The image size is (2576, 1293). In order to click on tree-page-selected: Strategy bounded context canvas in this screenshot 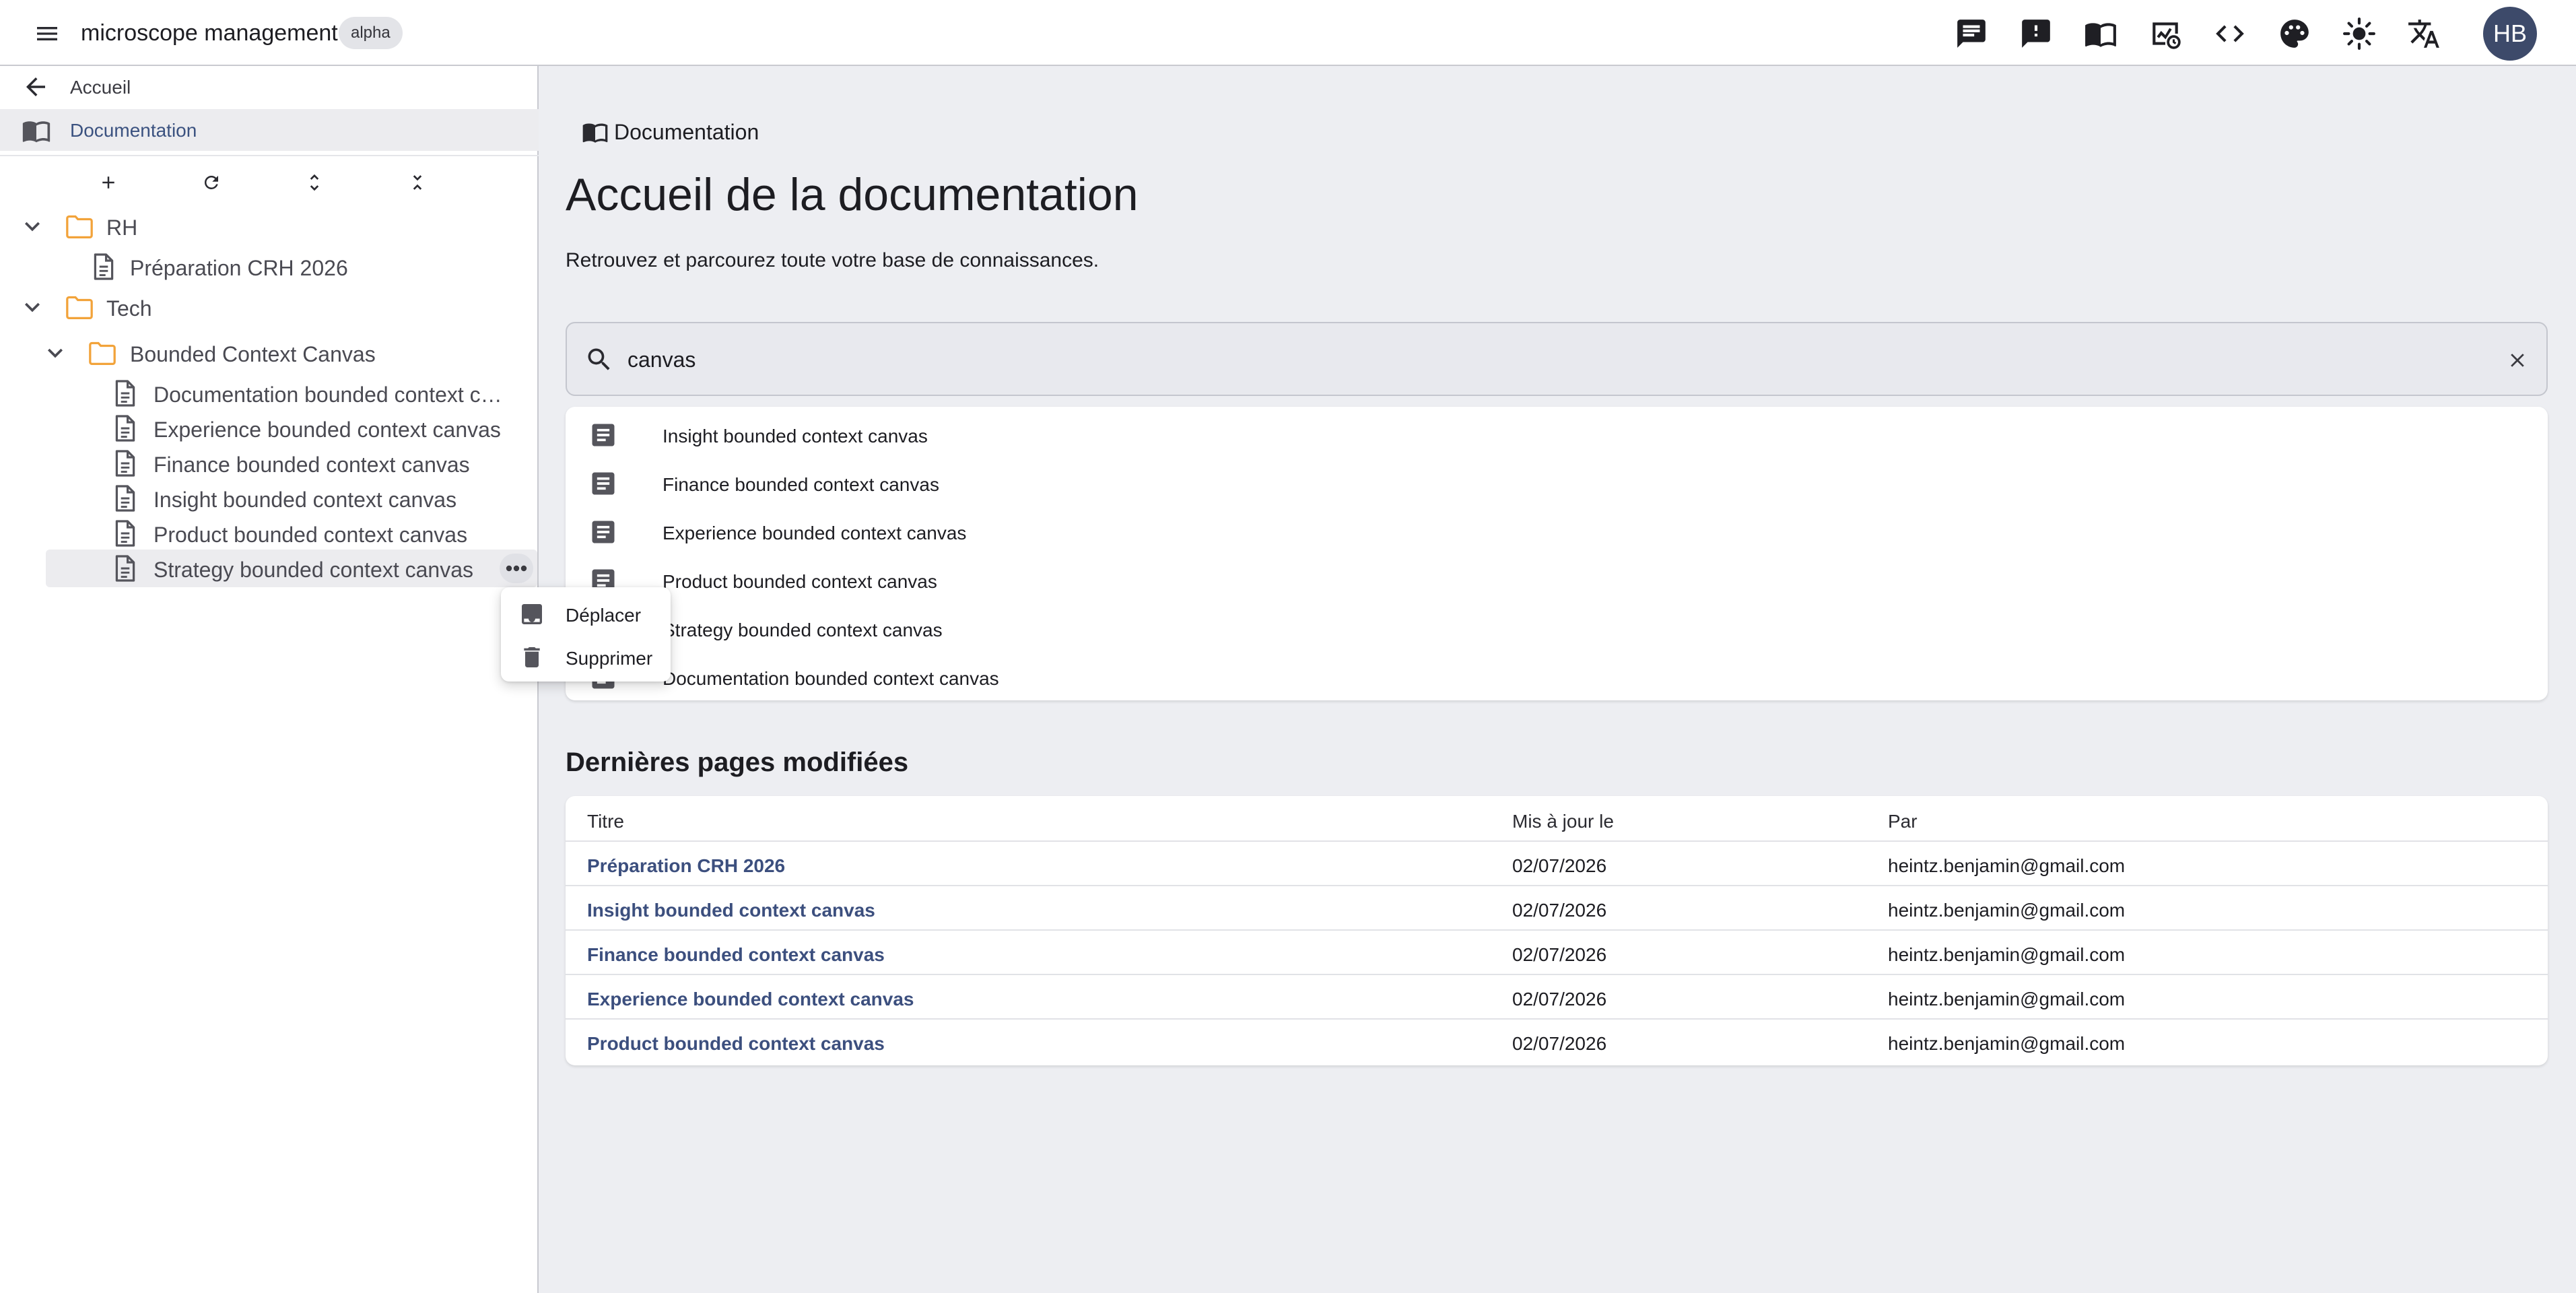, I will do `click(292, 568)`.